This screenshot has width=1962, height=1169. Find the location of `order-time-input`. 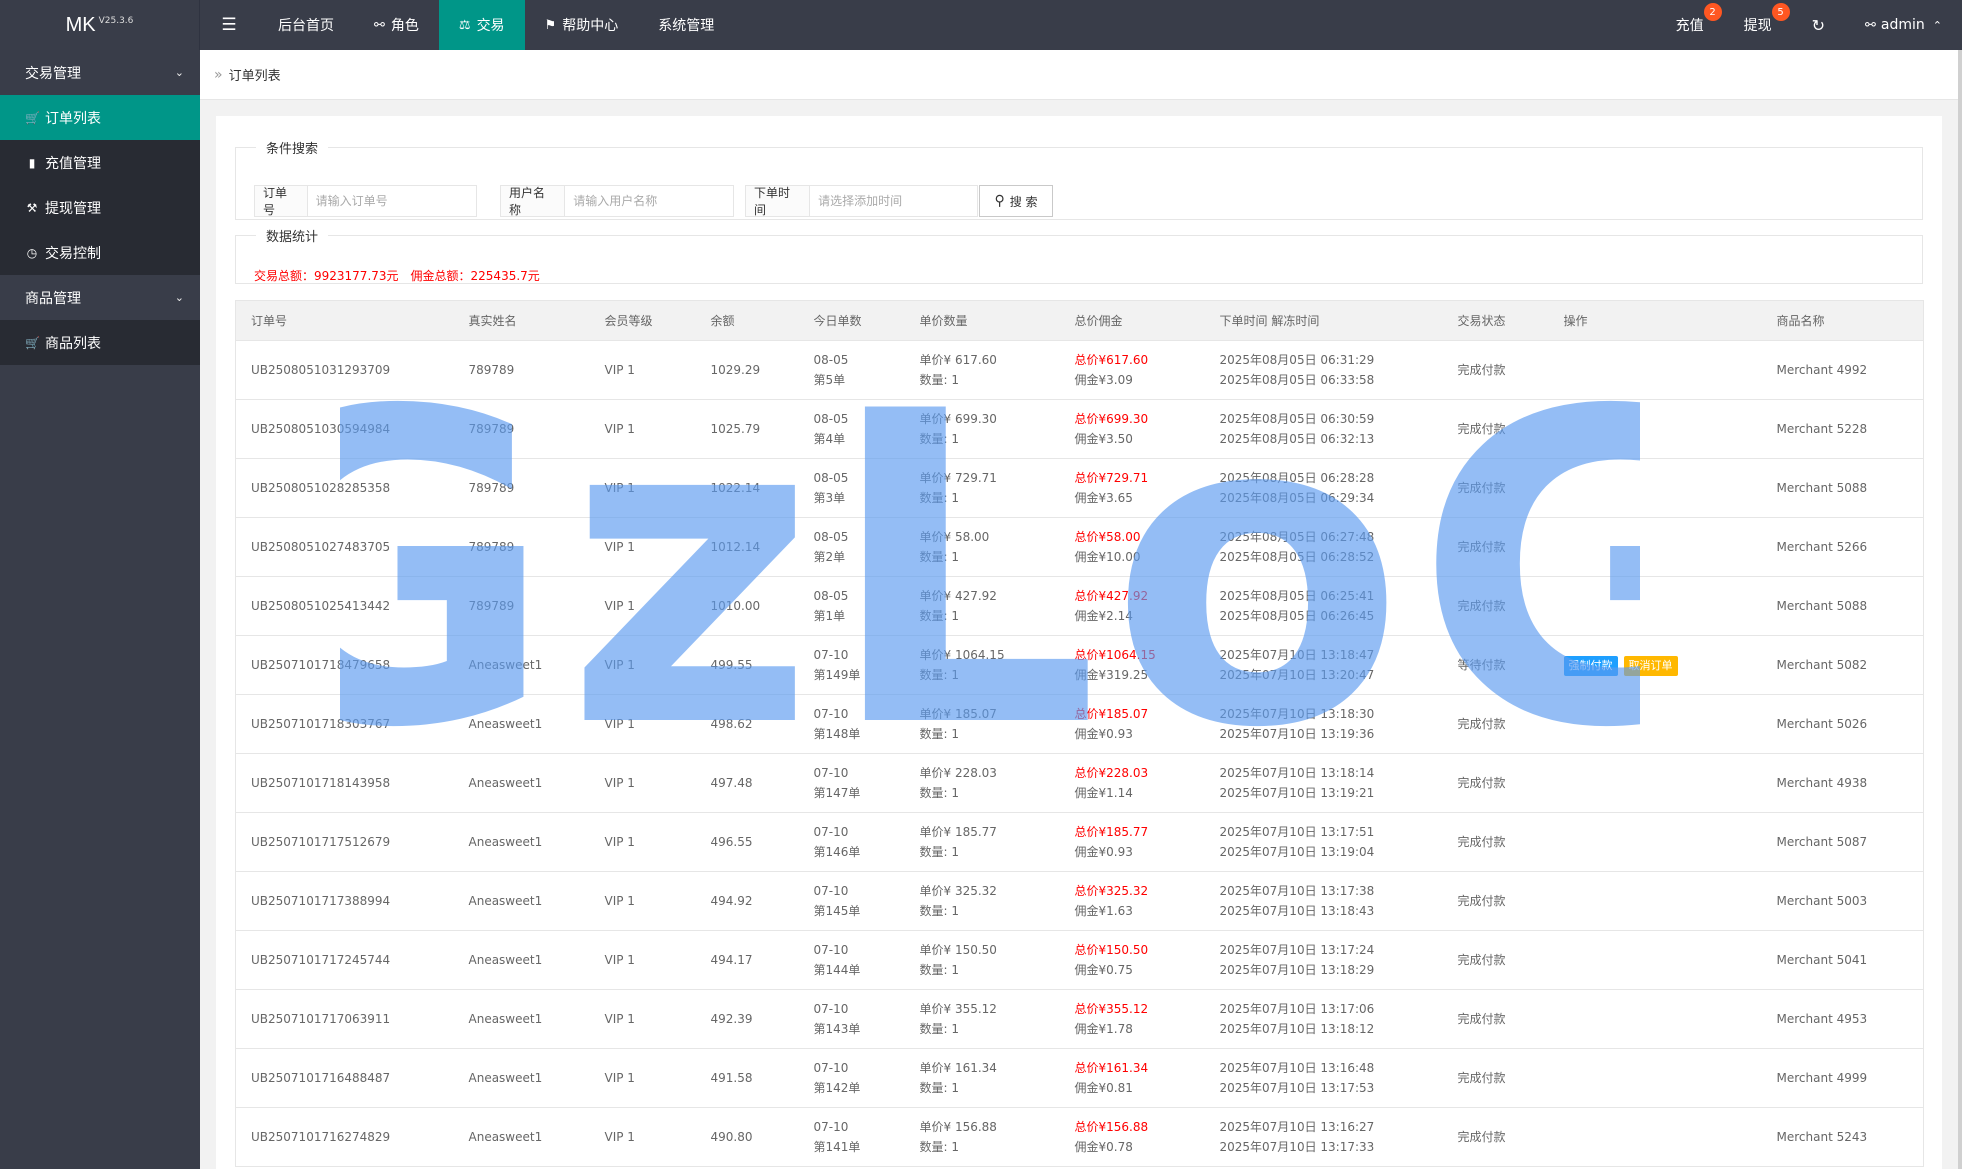

order-time-input is located at coordinates (893, 201).